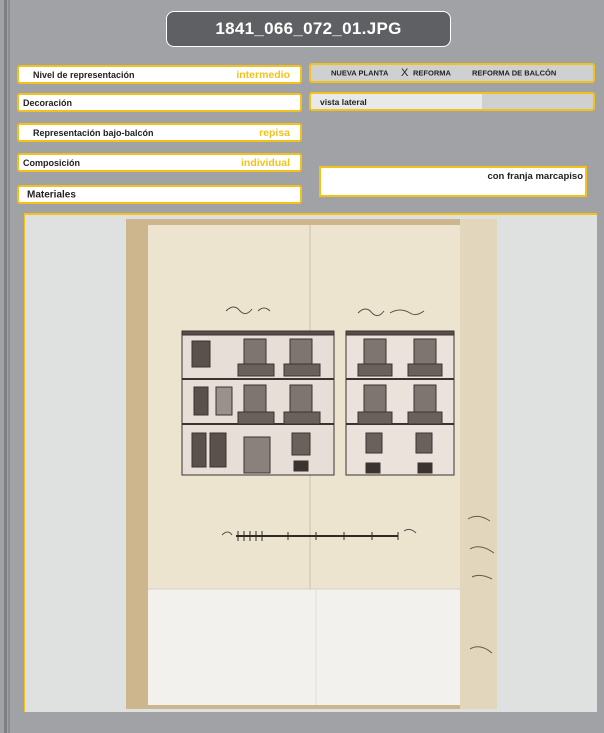  What do you see at coordinates (274, 132) in the screenshot?
I see `representacion-value: repisa` at bounding box center [274, 132].